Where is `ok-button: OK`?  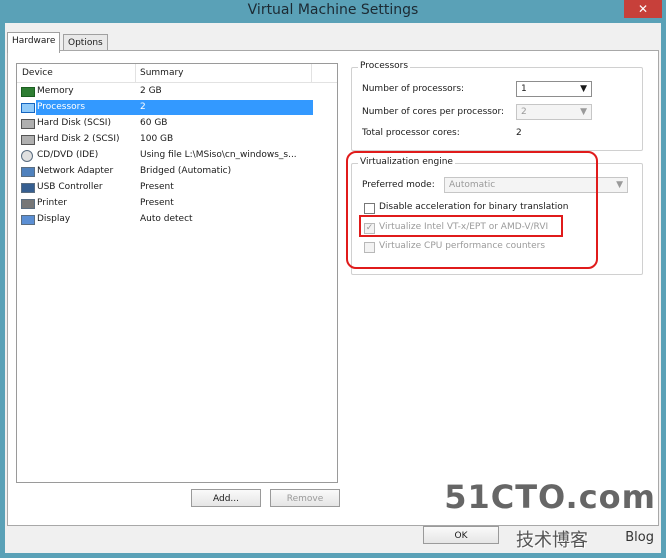
ok-button: OK is located at coordinates (461, 535).